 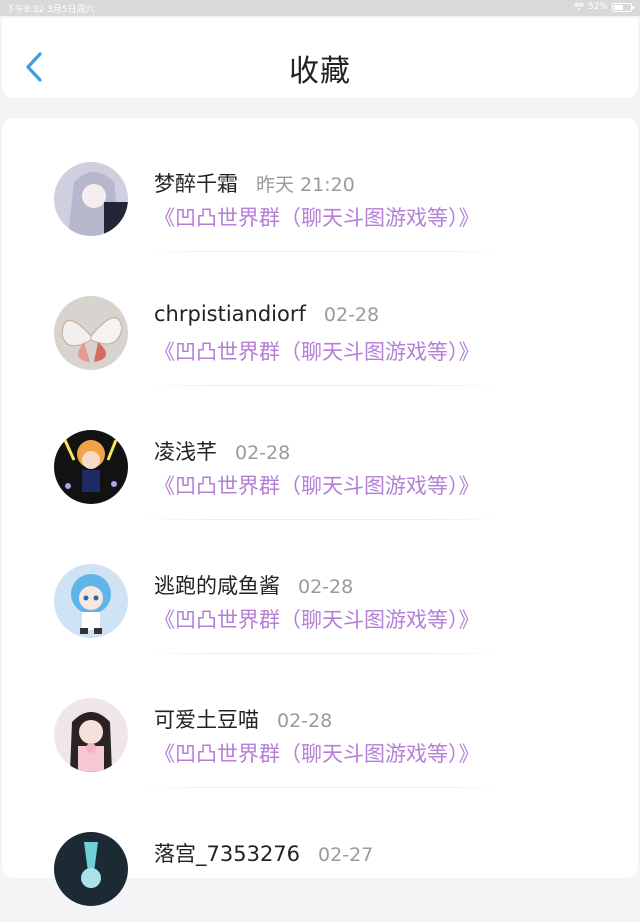 I want to click on page-title: 收藏, so click(x=320, y=71).